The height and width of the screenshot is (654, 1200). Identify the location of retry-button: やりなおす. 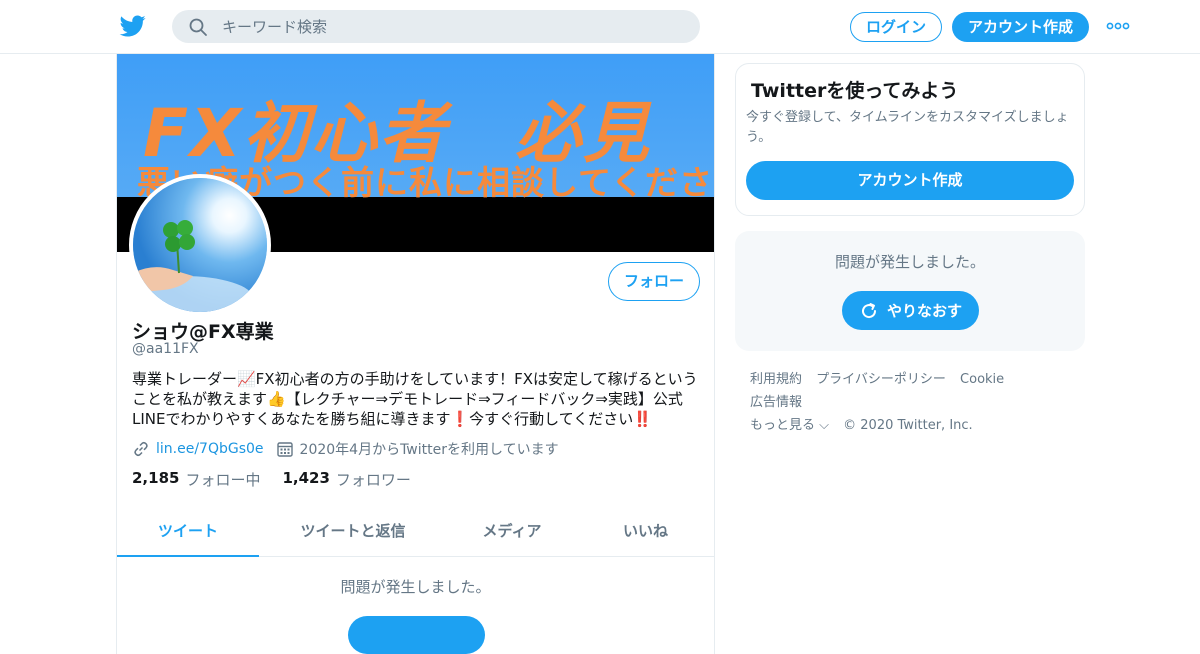
(910, 310).